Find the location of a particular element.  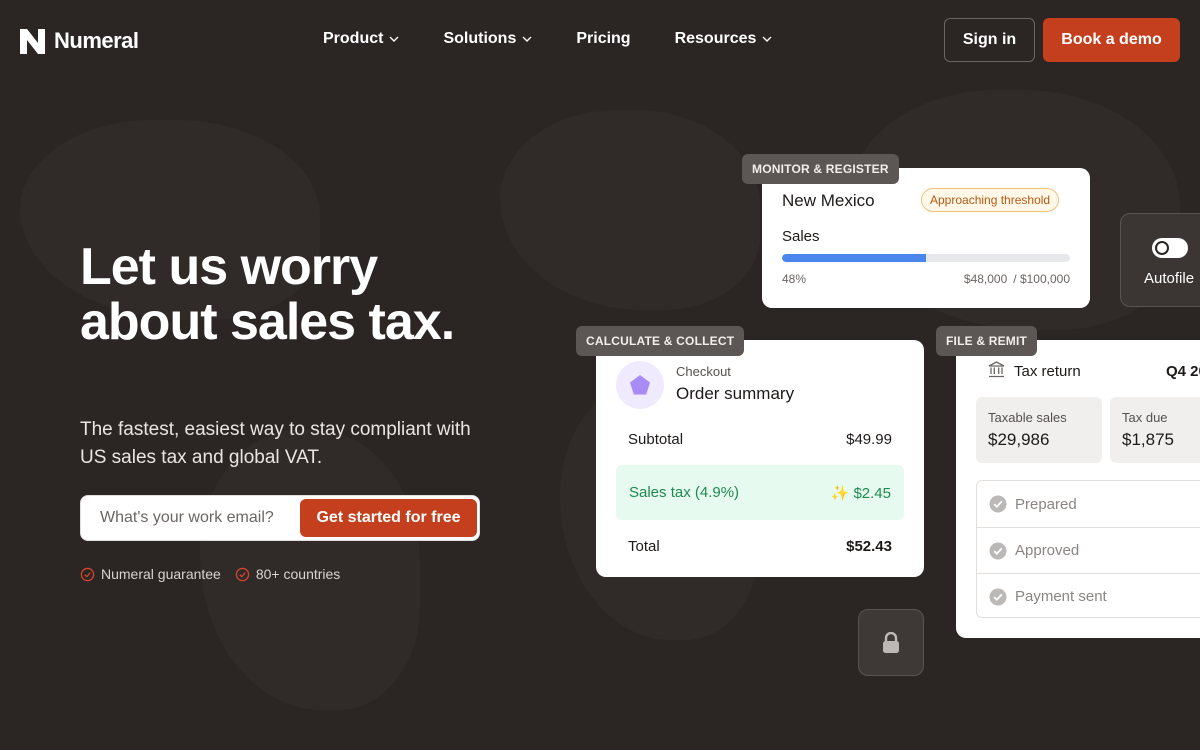

tag-calculate-collect: CALCULATE & COLLECT is located at coordinates (660, 341).